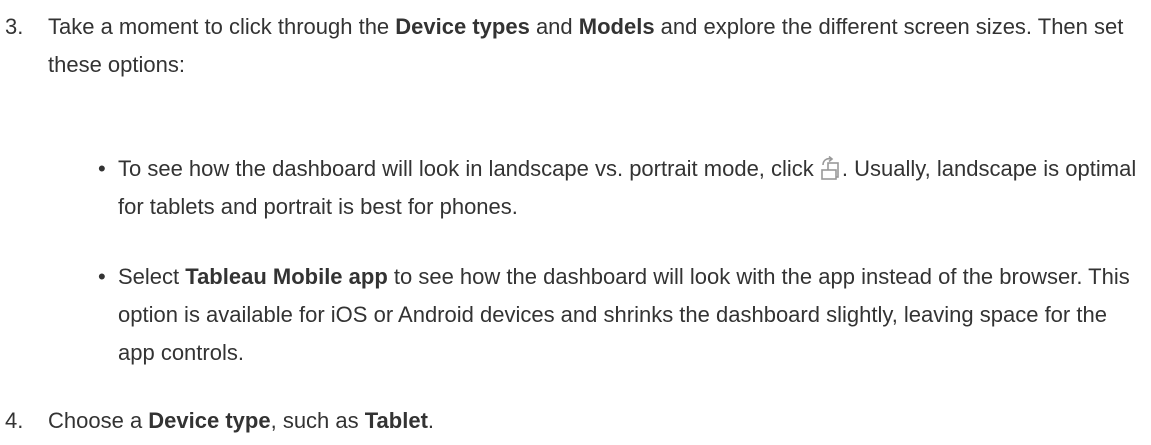 This screenshot has width=1151, height=445. What do you see at coordinates (209, 420) in the screenshot?
I see `device-type-label: Device type` at bounding box center [209, 420].